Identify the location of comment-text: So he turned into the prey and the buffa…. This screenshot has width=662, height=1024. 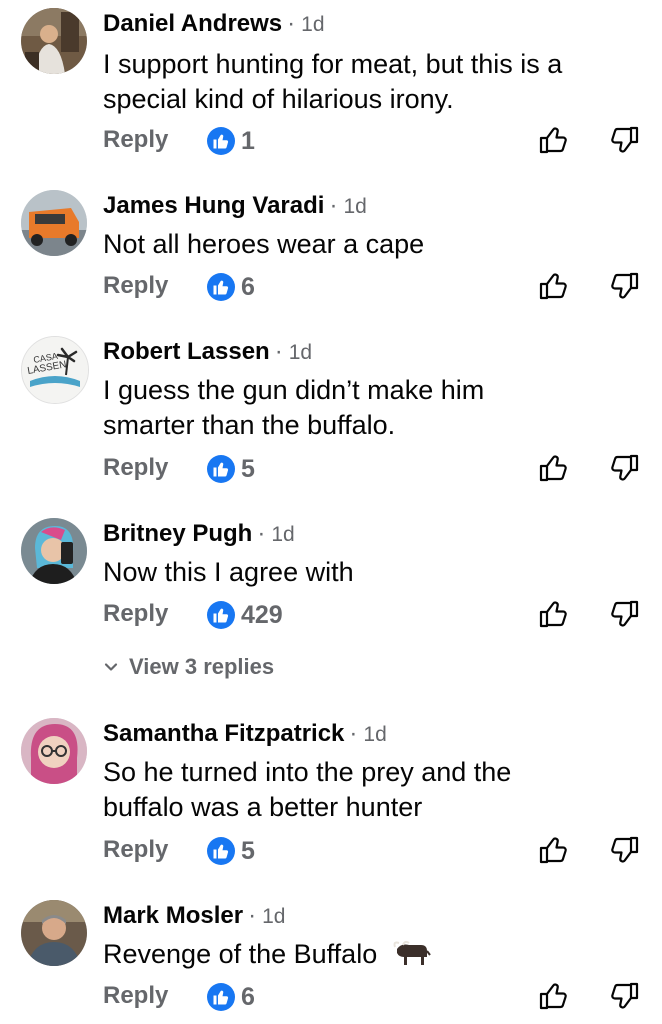
(373, 790).